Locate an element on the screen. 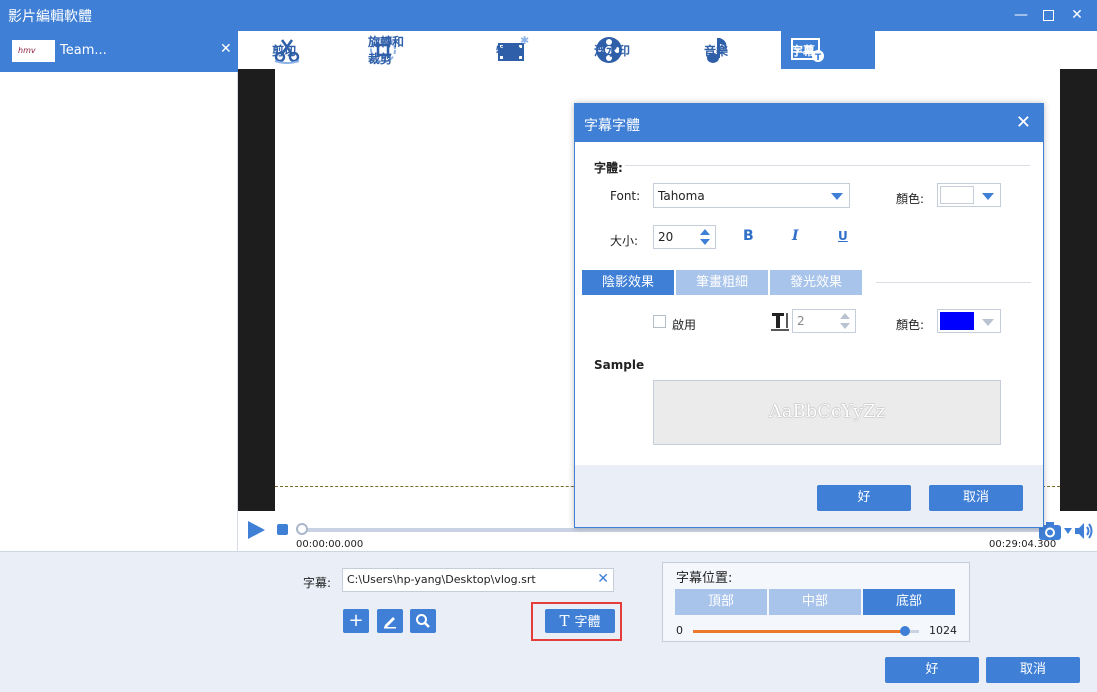  text-size-icon is located at coordinates (780, 322).